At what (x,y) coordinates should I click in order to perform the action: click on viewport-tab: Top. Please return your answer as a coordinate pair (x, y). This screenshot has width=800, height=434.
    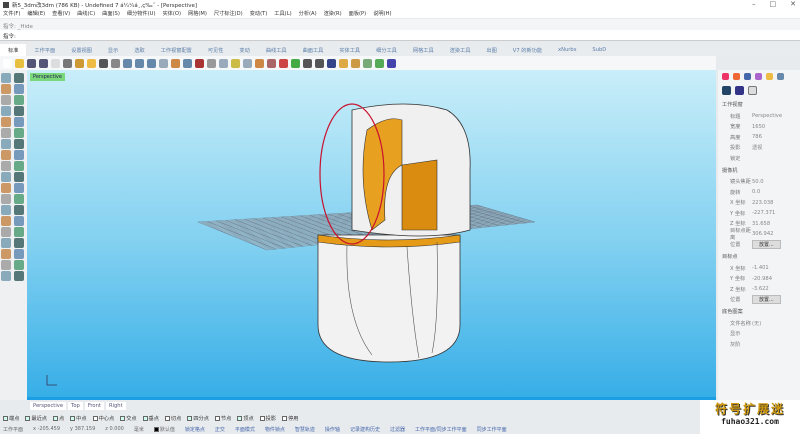
    Looking at the image, I should click on (75, 406).